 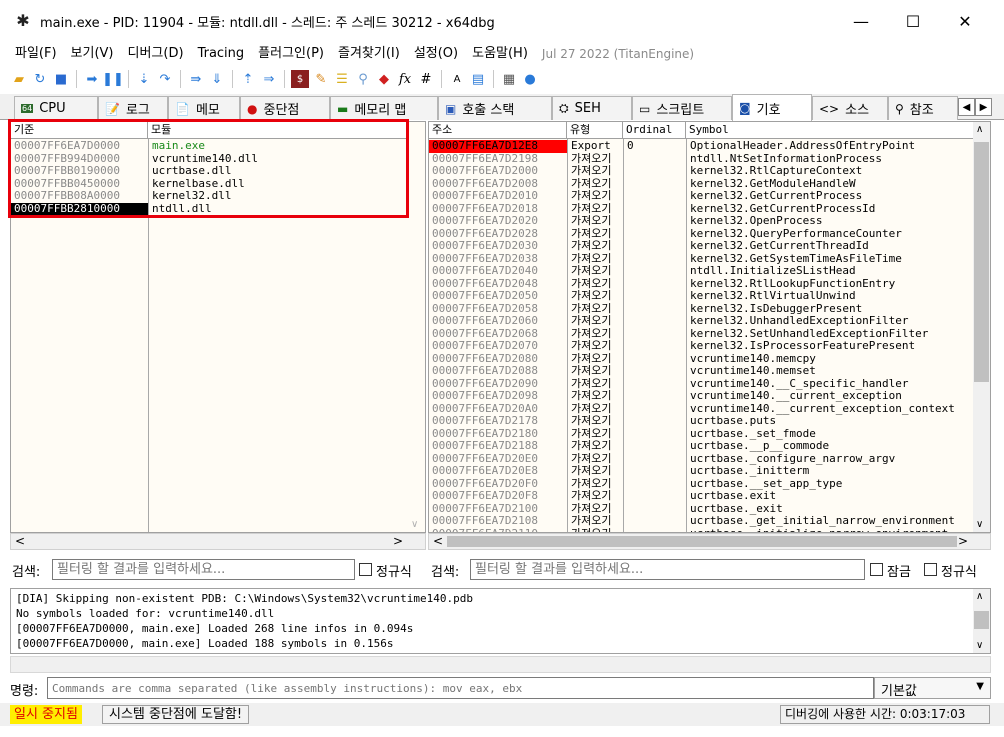 I want to click on column-header-address: 주소, so click(x=498, y=130).